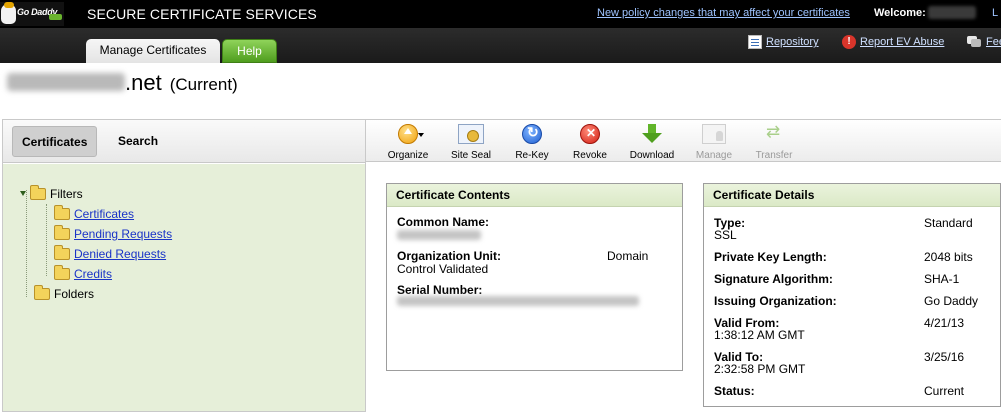 The image size is (1001, 412). I want to click on feedback-icon, so click(974, 42).